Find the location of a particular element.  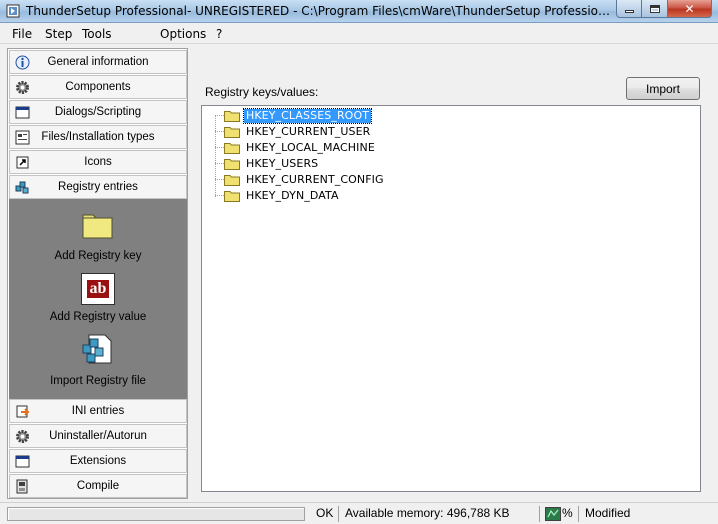

tree-node-hkey-current-config: HKEY_CURRENT_CONFIG is located at coordinates (352, 180).